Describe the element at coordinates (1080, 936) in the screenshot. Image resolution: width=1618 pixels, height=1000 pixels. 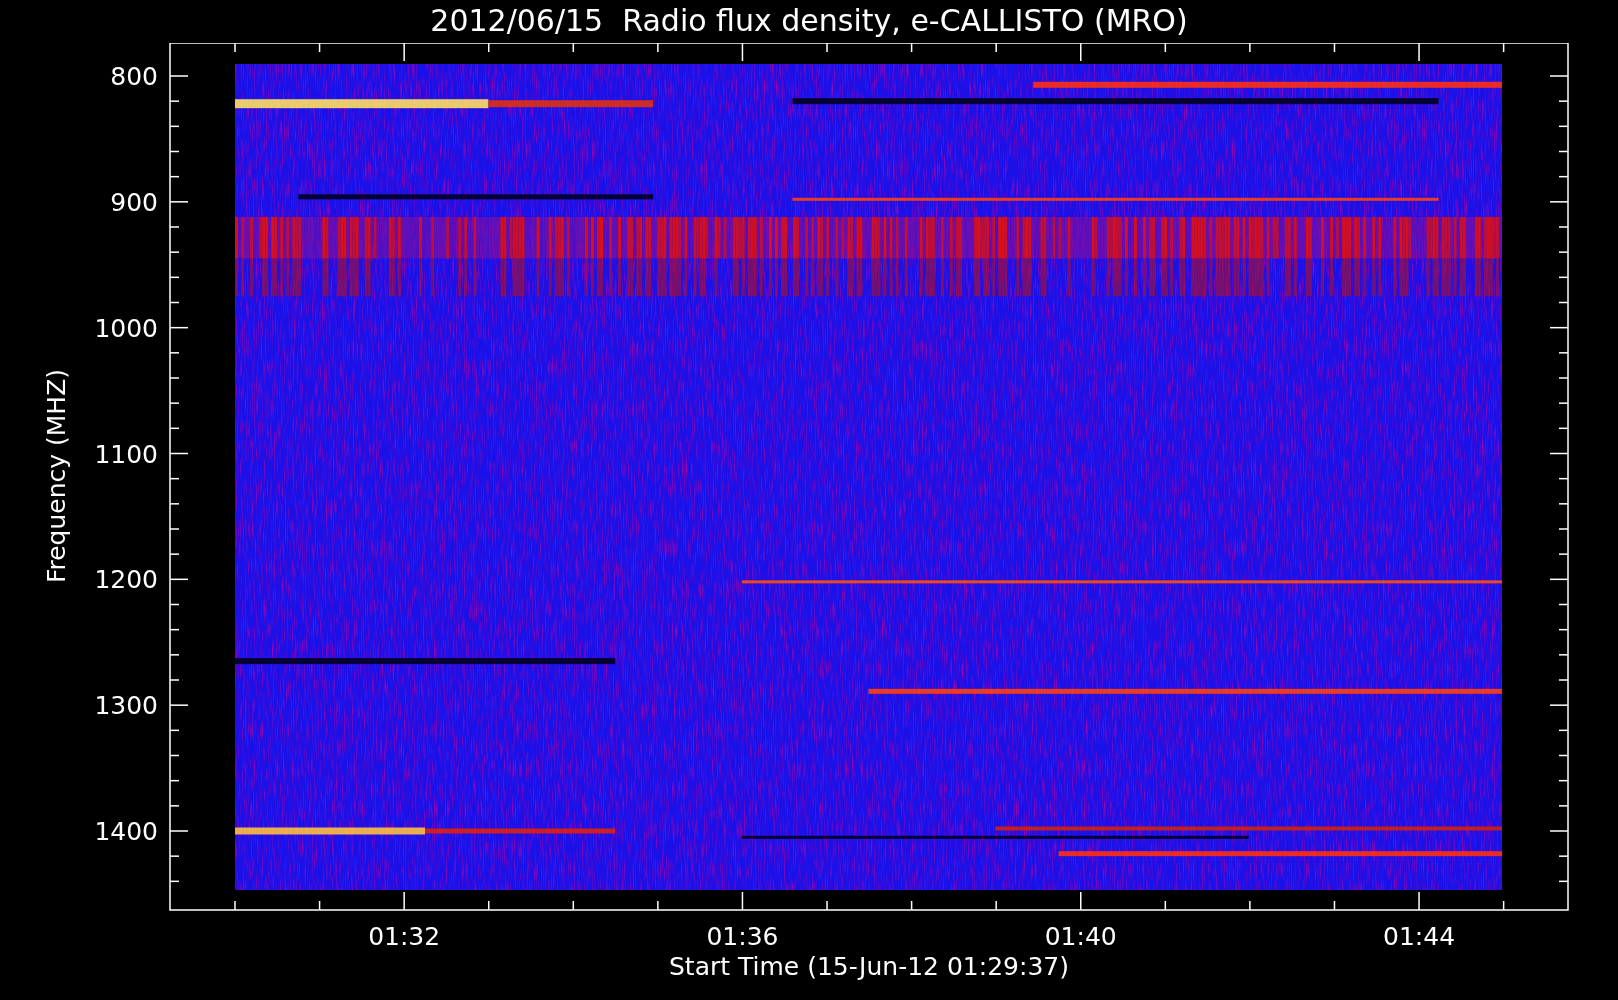
I see `tick-label: 01:40` at that location.